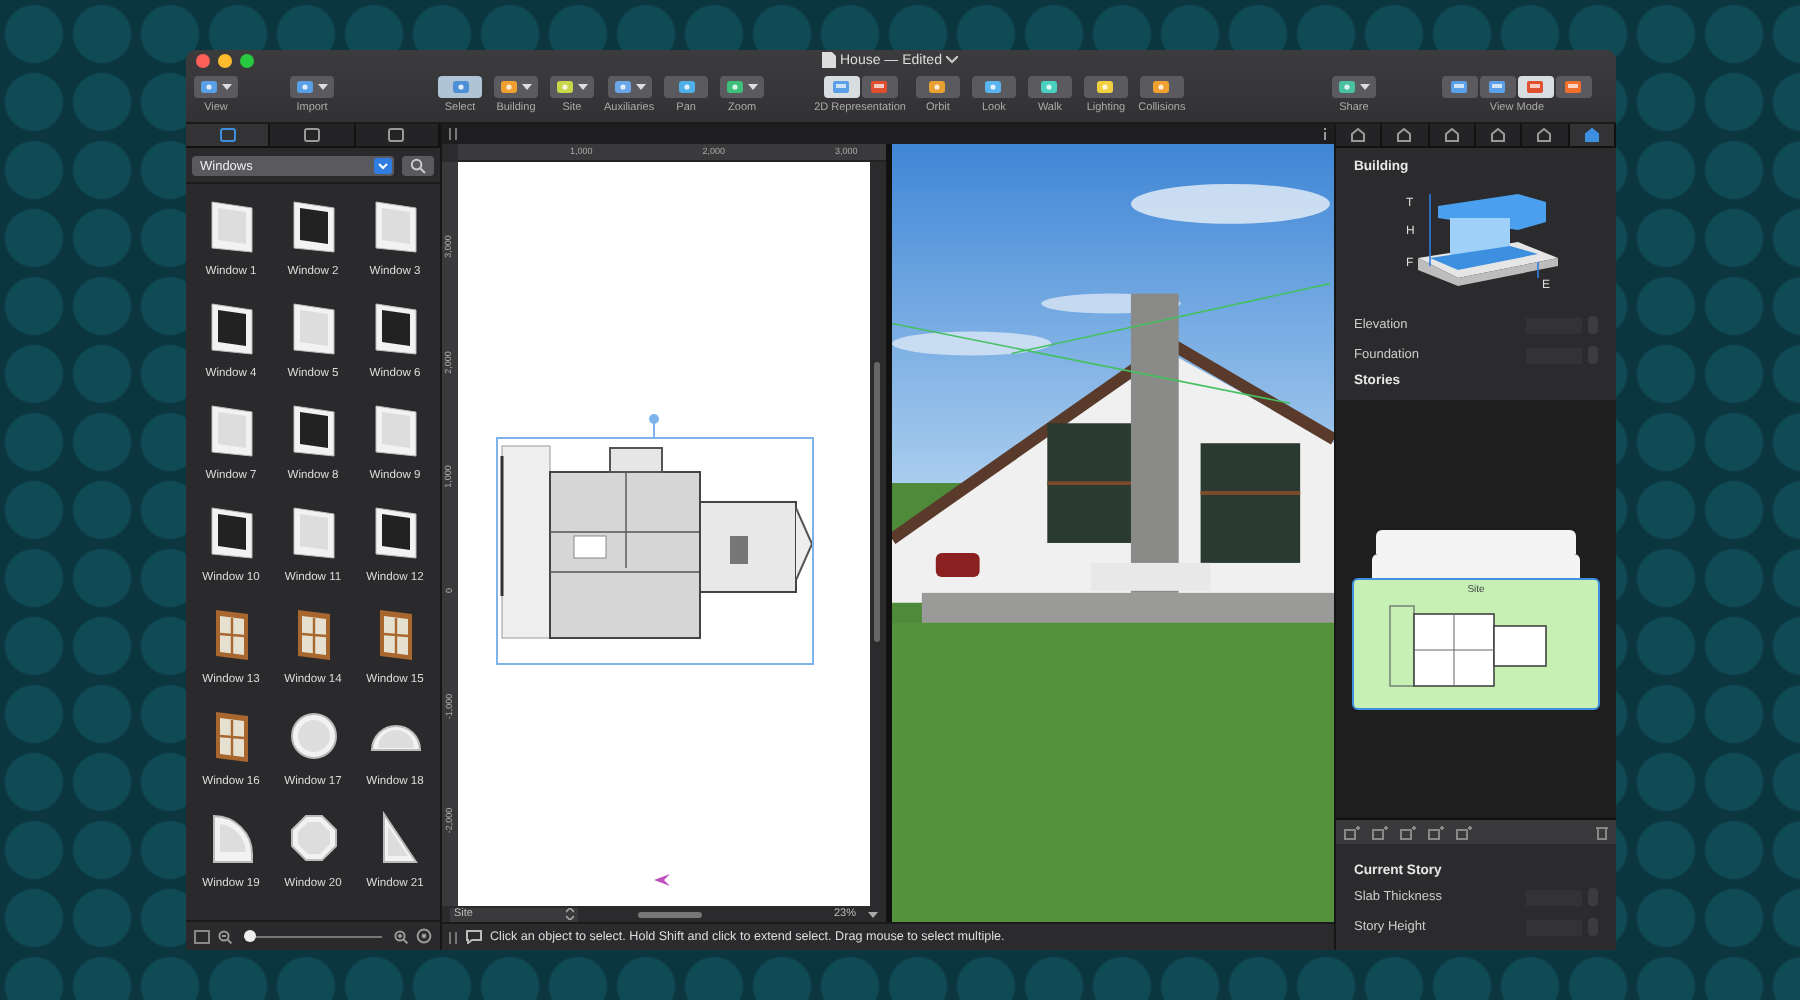 This screenshot has width=1800, height=1000. I want to click on search-button, so click(418, 166).